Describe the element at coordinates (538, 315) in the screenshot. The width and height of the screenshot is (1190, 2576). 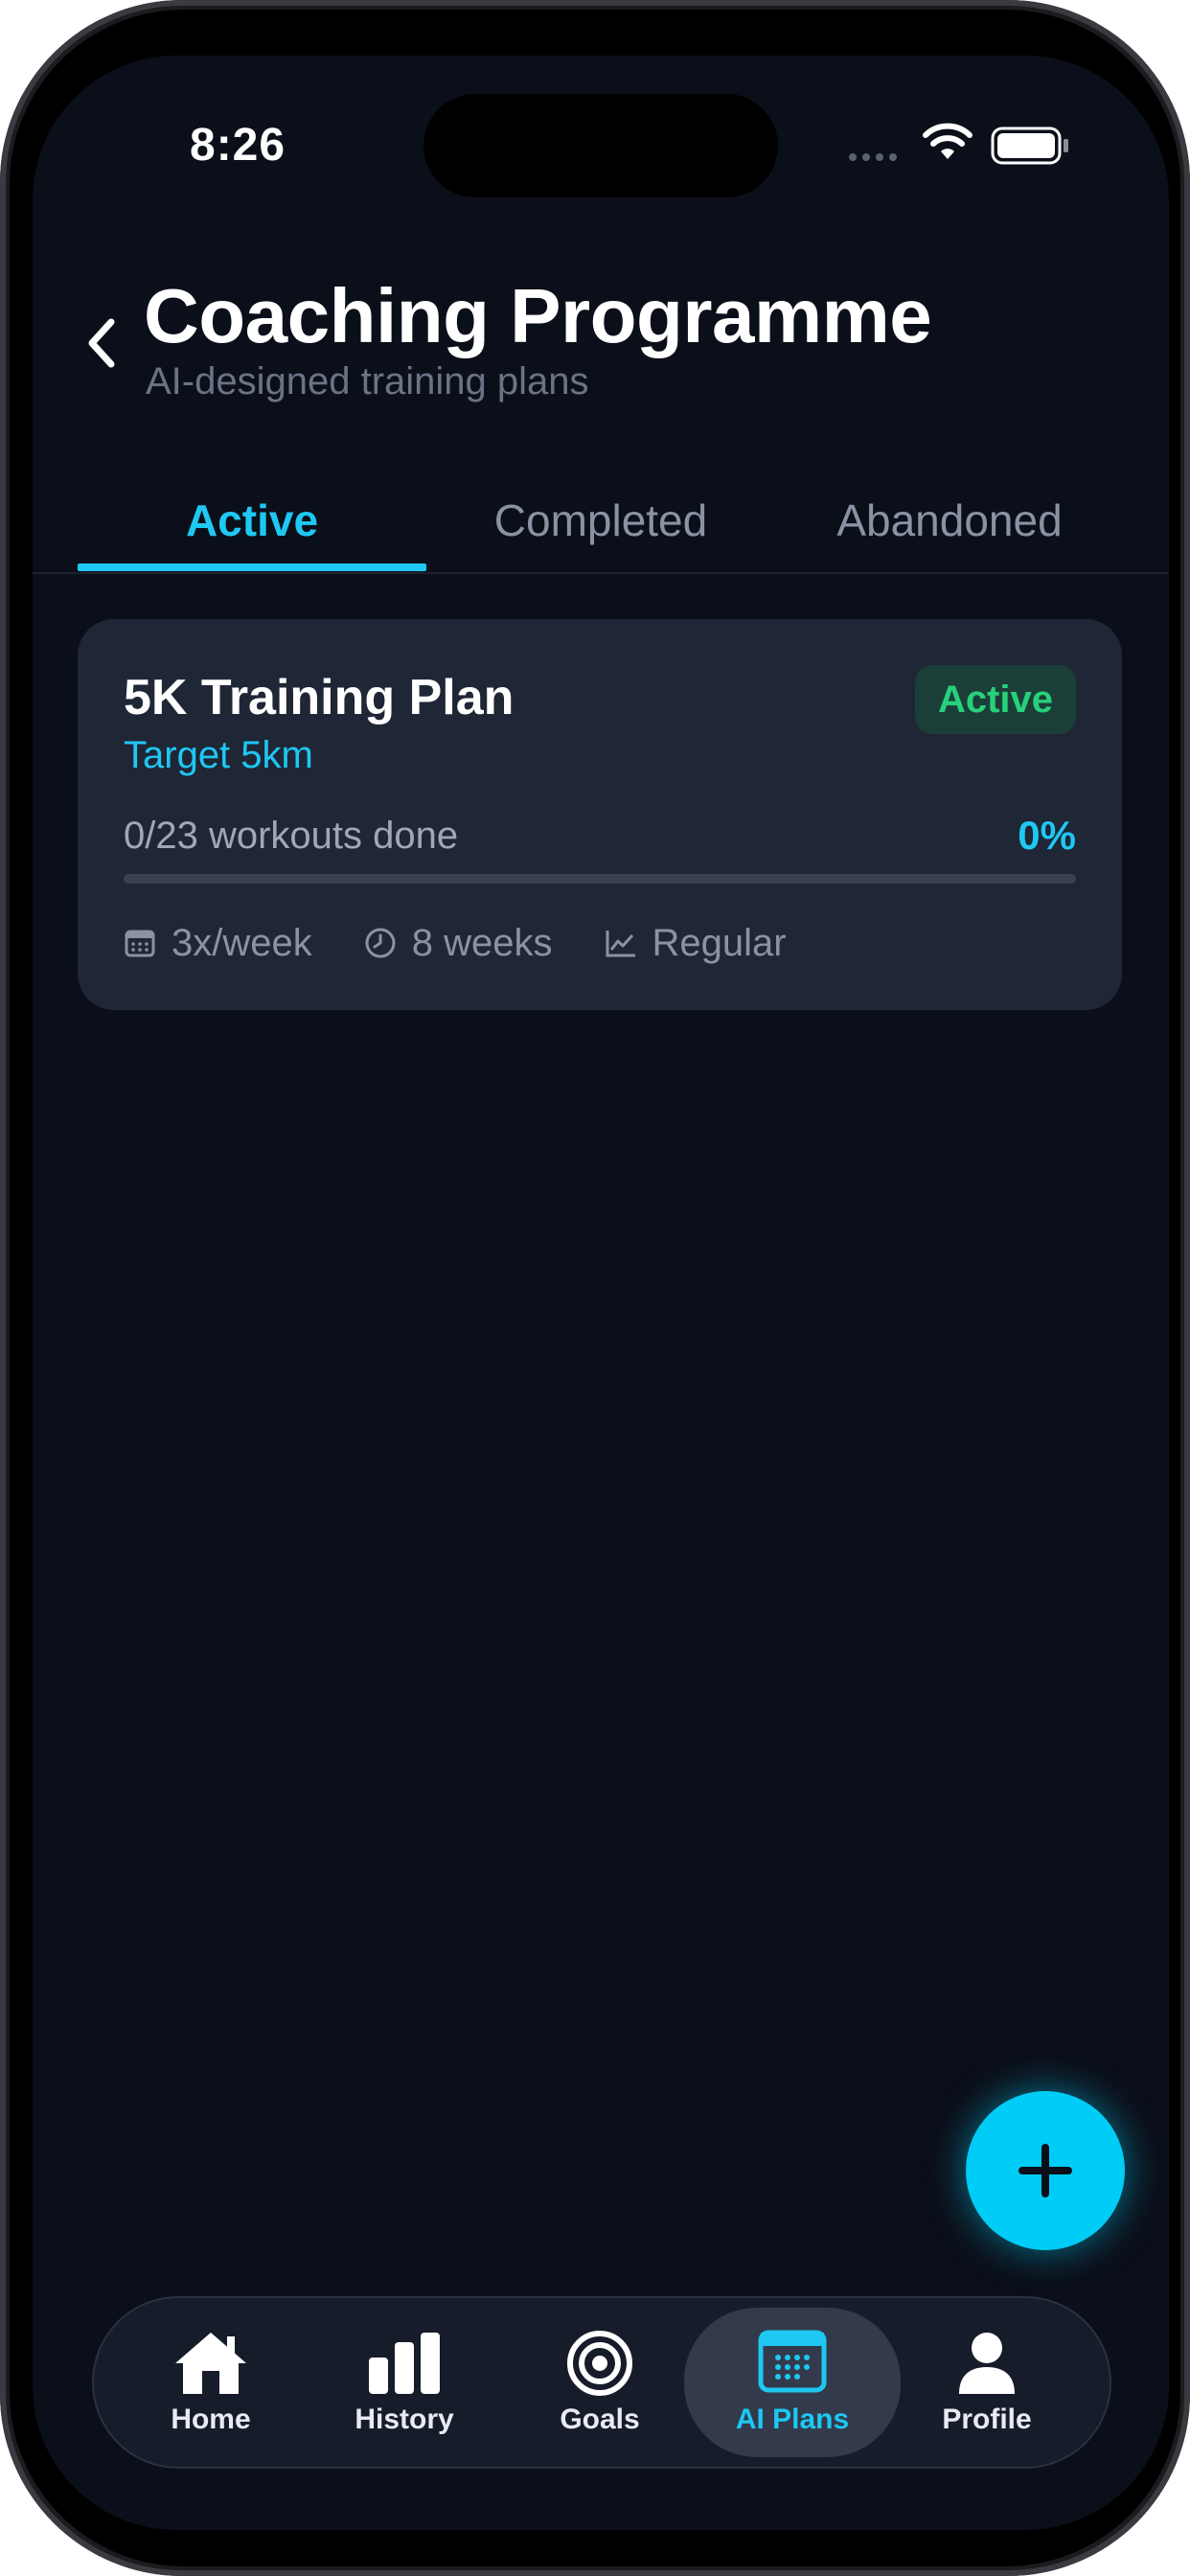
I see `page-title: Coaching Programme` at that location.